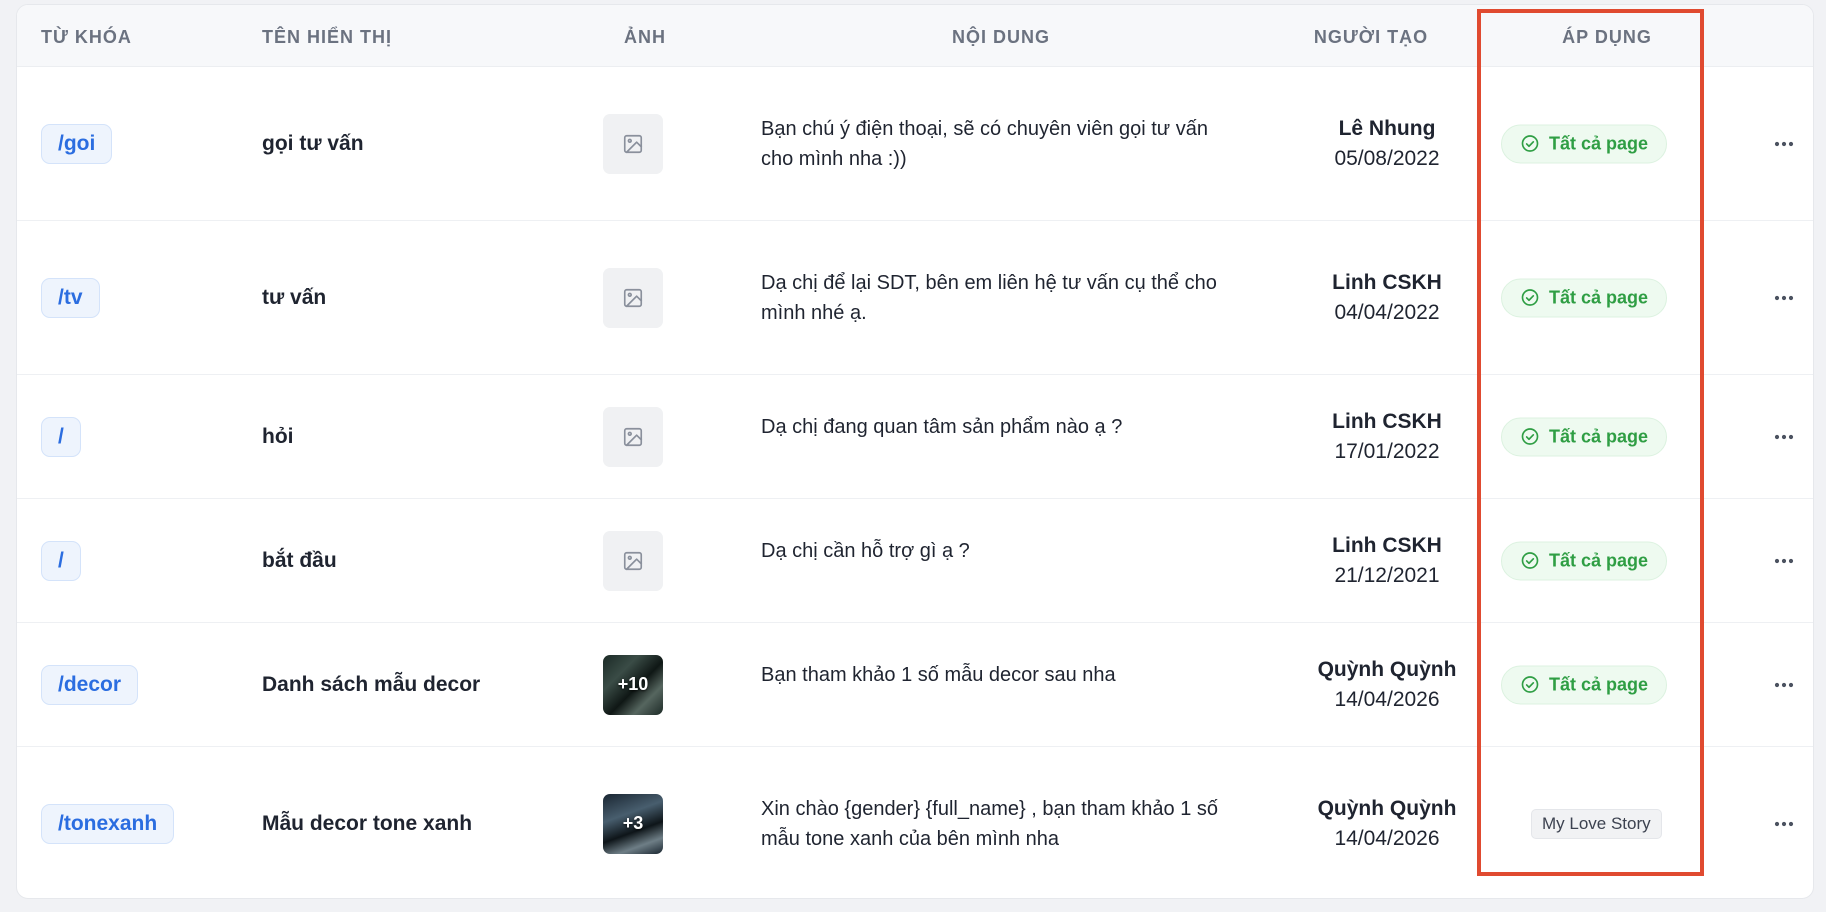  Describe the element at coordinates (86, 37) in the screenshot. I see `col-header-keyword: TỪ KHÓA` at that location.